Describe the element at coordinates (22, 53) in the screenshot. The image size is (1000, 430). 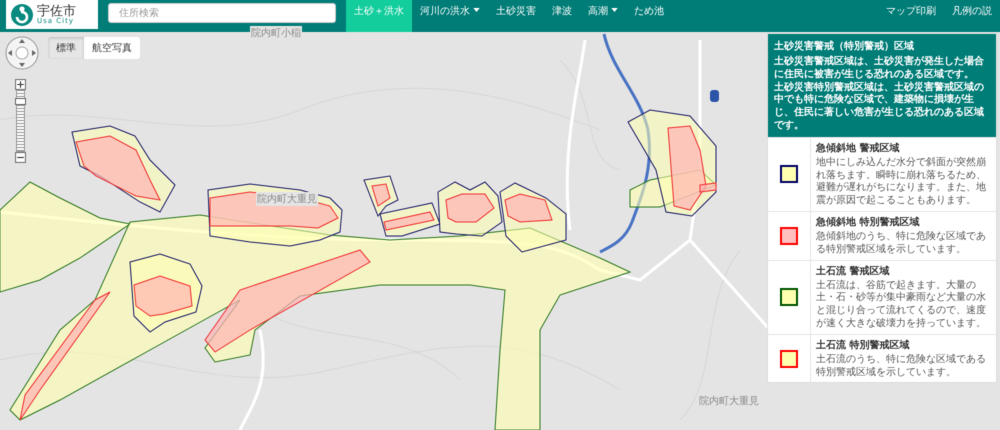
I see `pan-control-icon` at that location.